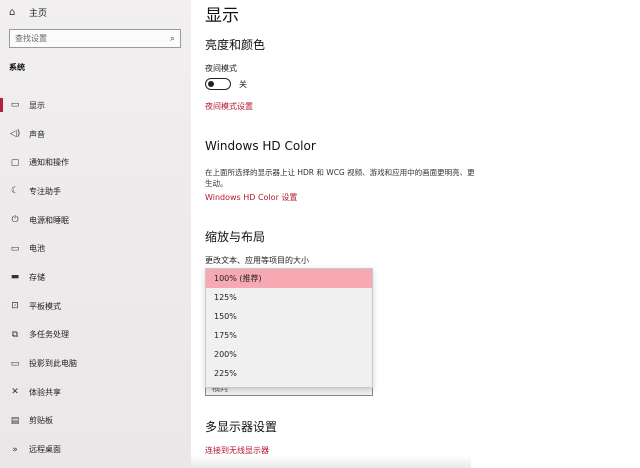 The width and height of the screenshot is (640, 468). What do you see at coordinates (37, 277) in the screenshot?
I see `sidebar-item-label: 存储` at bounding box center [37, 277].